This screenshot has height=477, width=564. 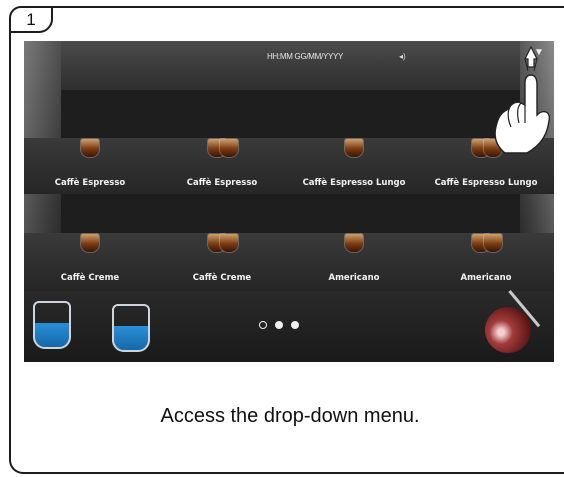 I want to click on water-jug-icon, so click(x=131, y=328).